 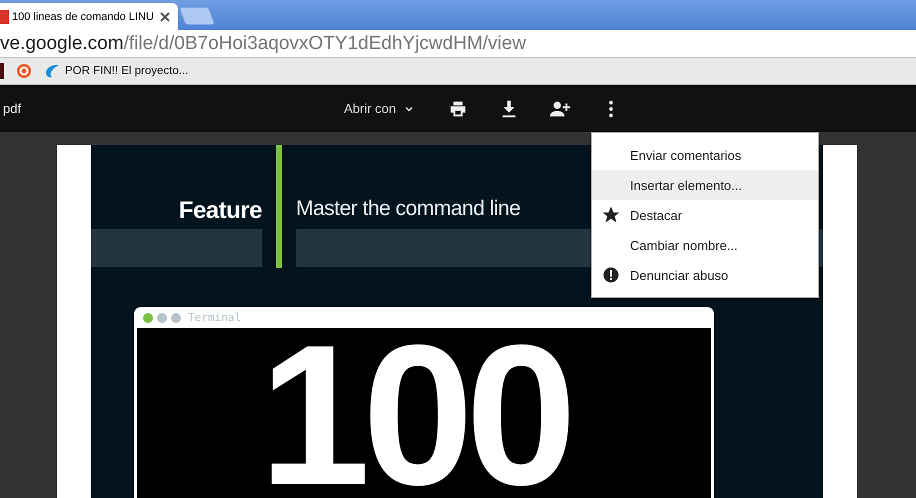 I want to click on browser-tab: 100 lineas de comando LINU, so click(x=89, y=16).